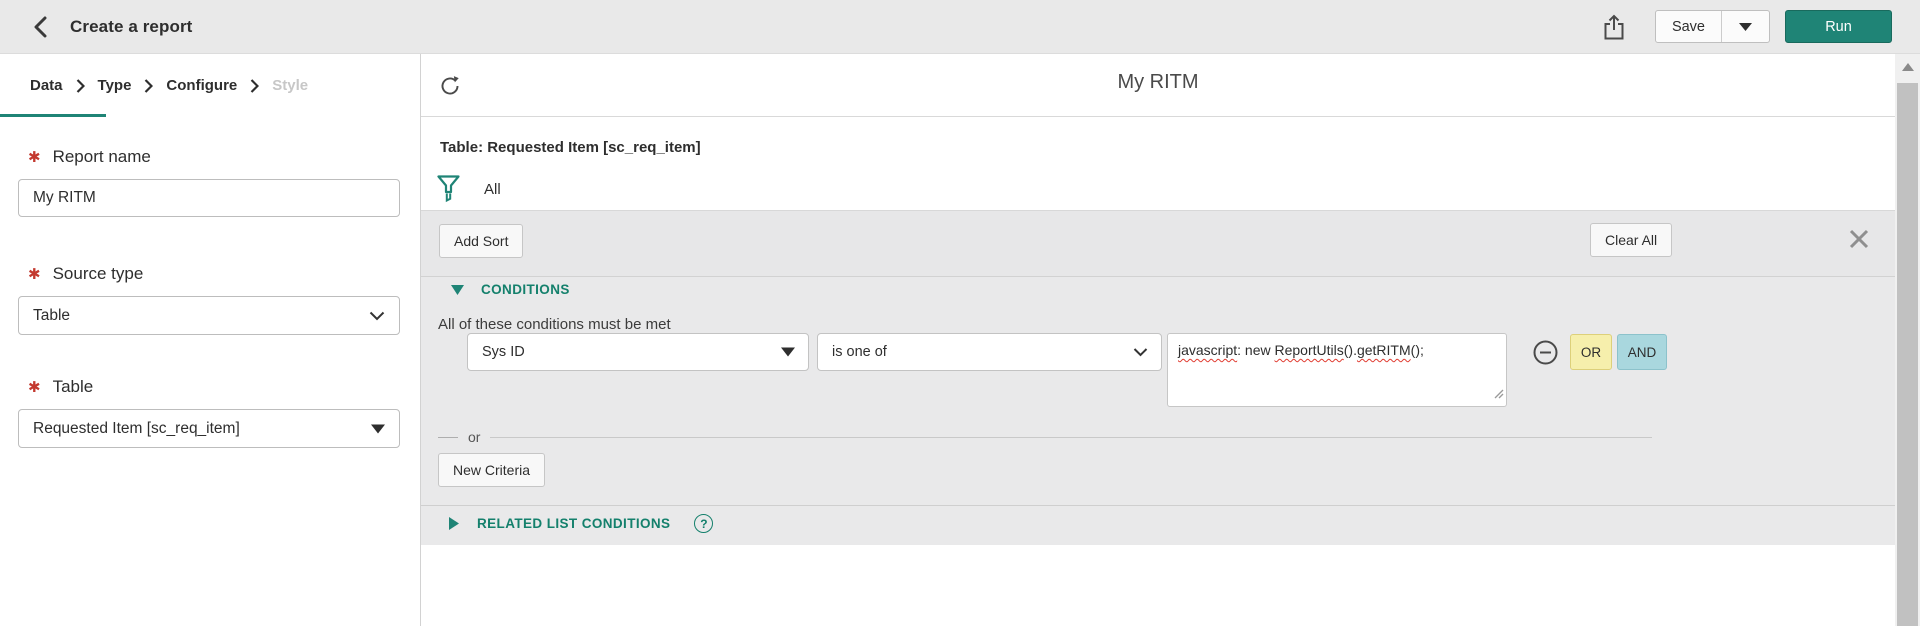  I want to click on save-button: Save, so click(1688, 26).